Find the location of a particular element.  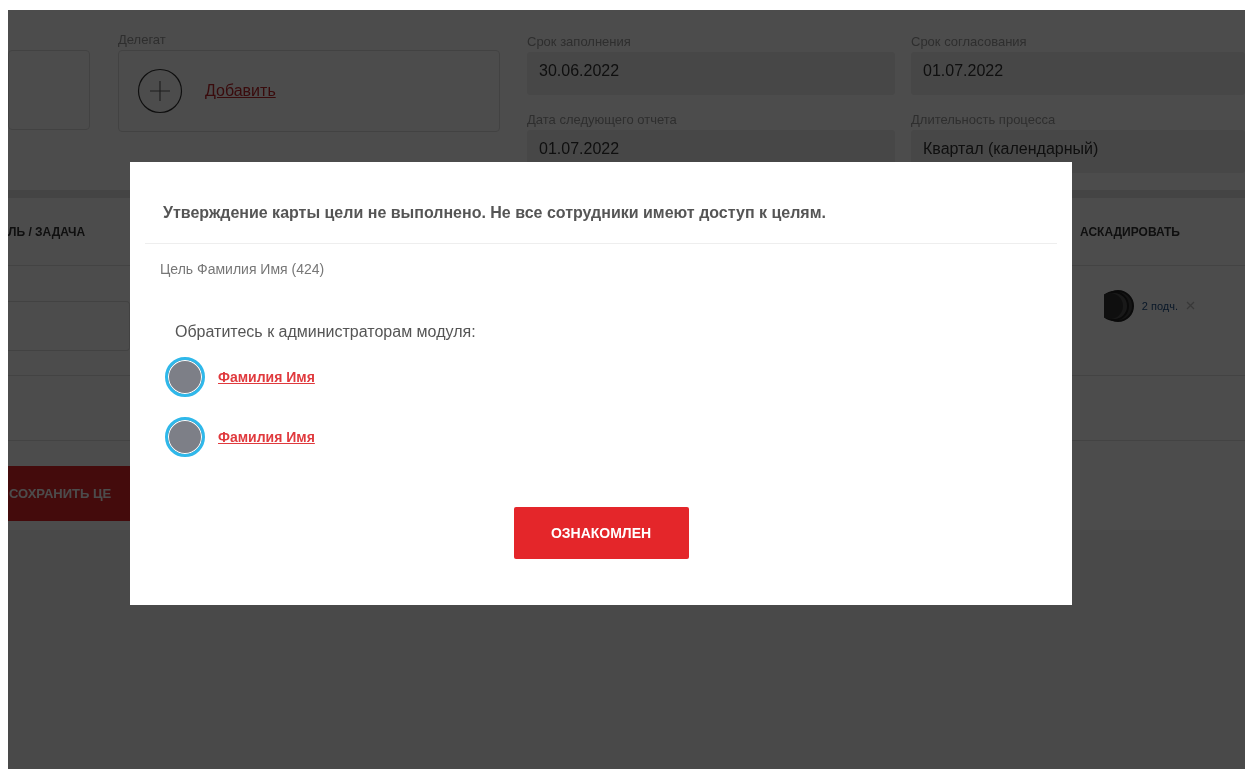

column-header: АСКАДИРОВАТЬ is located at coordinates (1130, 231).